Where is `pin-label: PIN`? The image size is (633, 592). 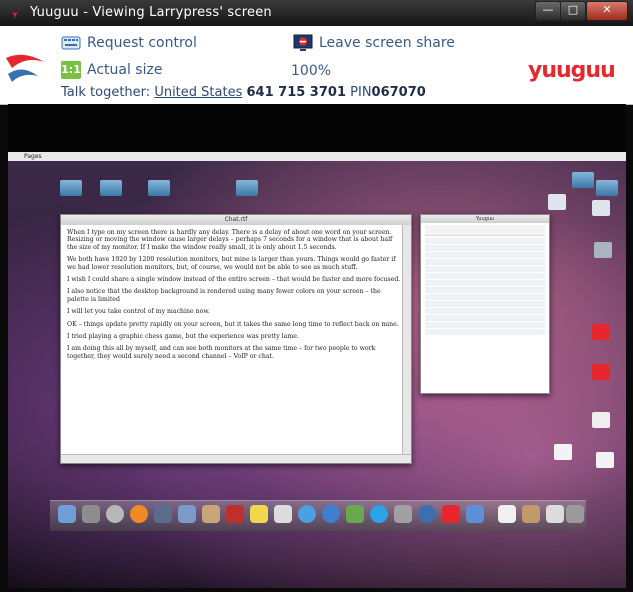 pin-label: PIN is located at coordinates (361, 92).